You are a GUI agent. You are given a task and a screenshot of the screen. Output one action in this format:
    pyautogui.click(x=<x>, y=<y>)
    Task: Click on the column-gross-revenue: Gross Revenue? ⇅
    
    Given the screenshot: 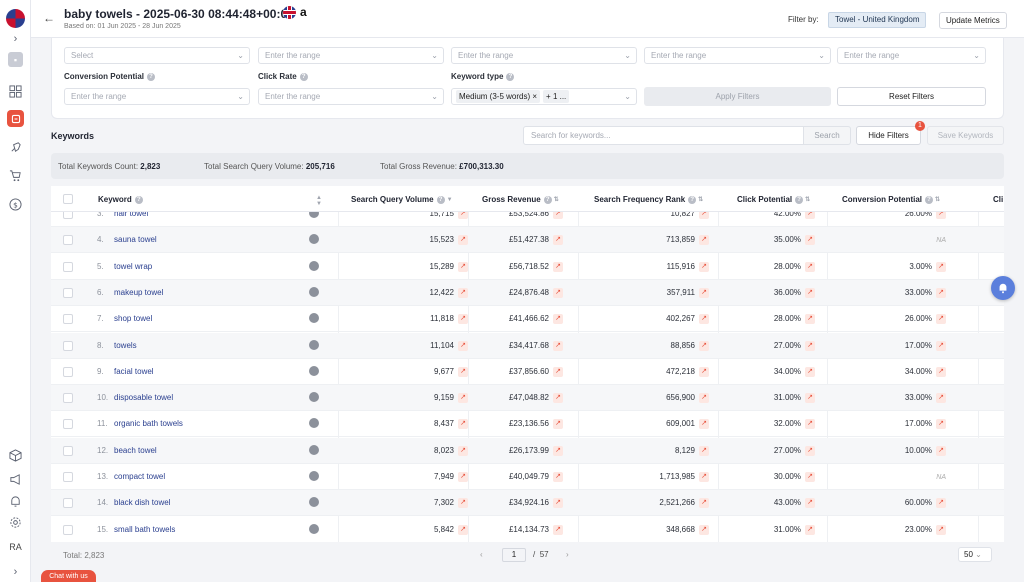 What is the action you would take?
    pyautogui.click(x=520, y=199)
    